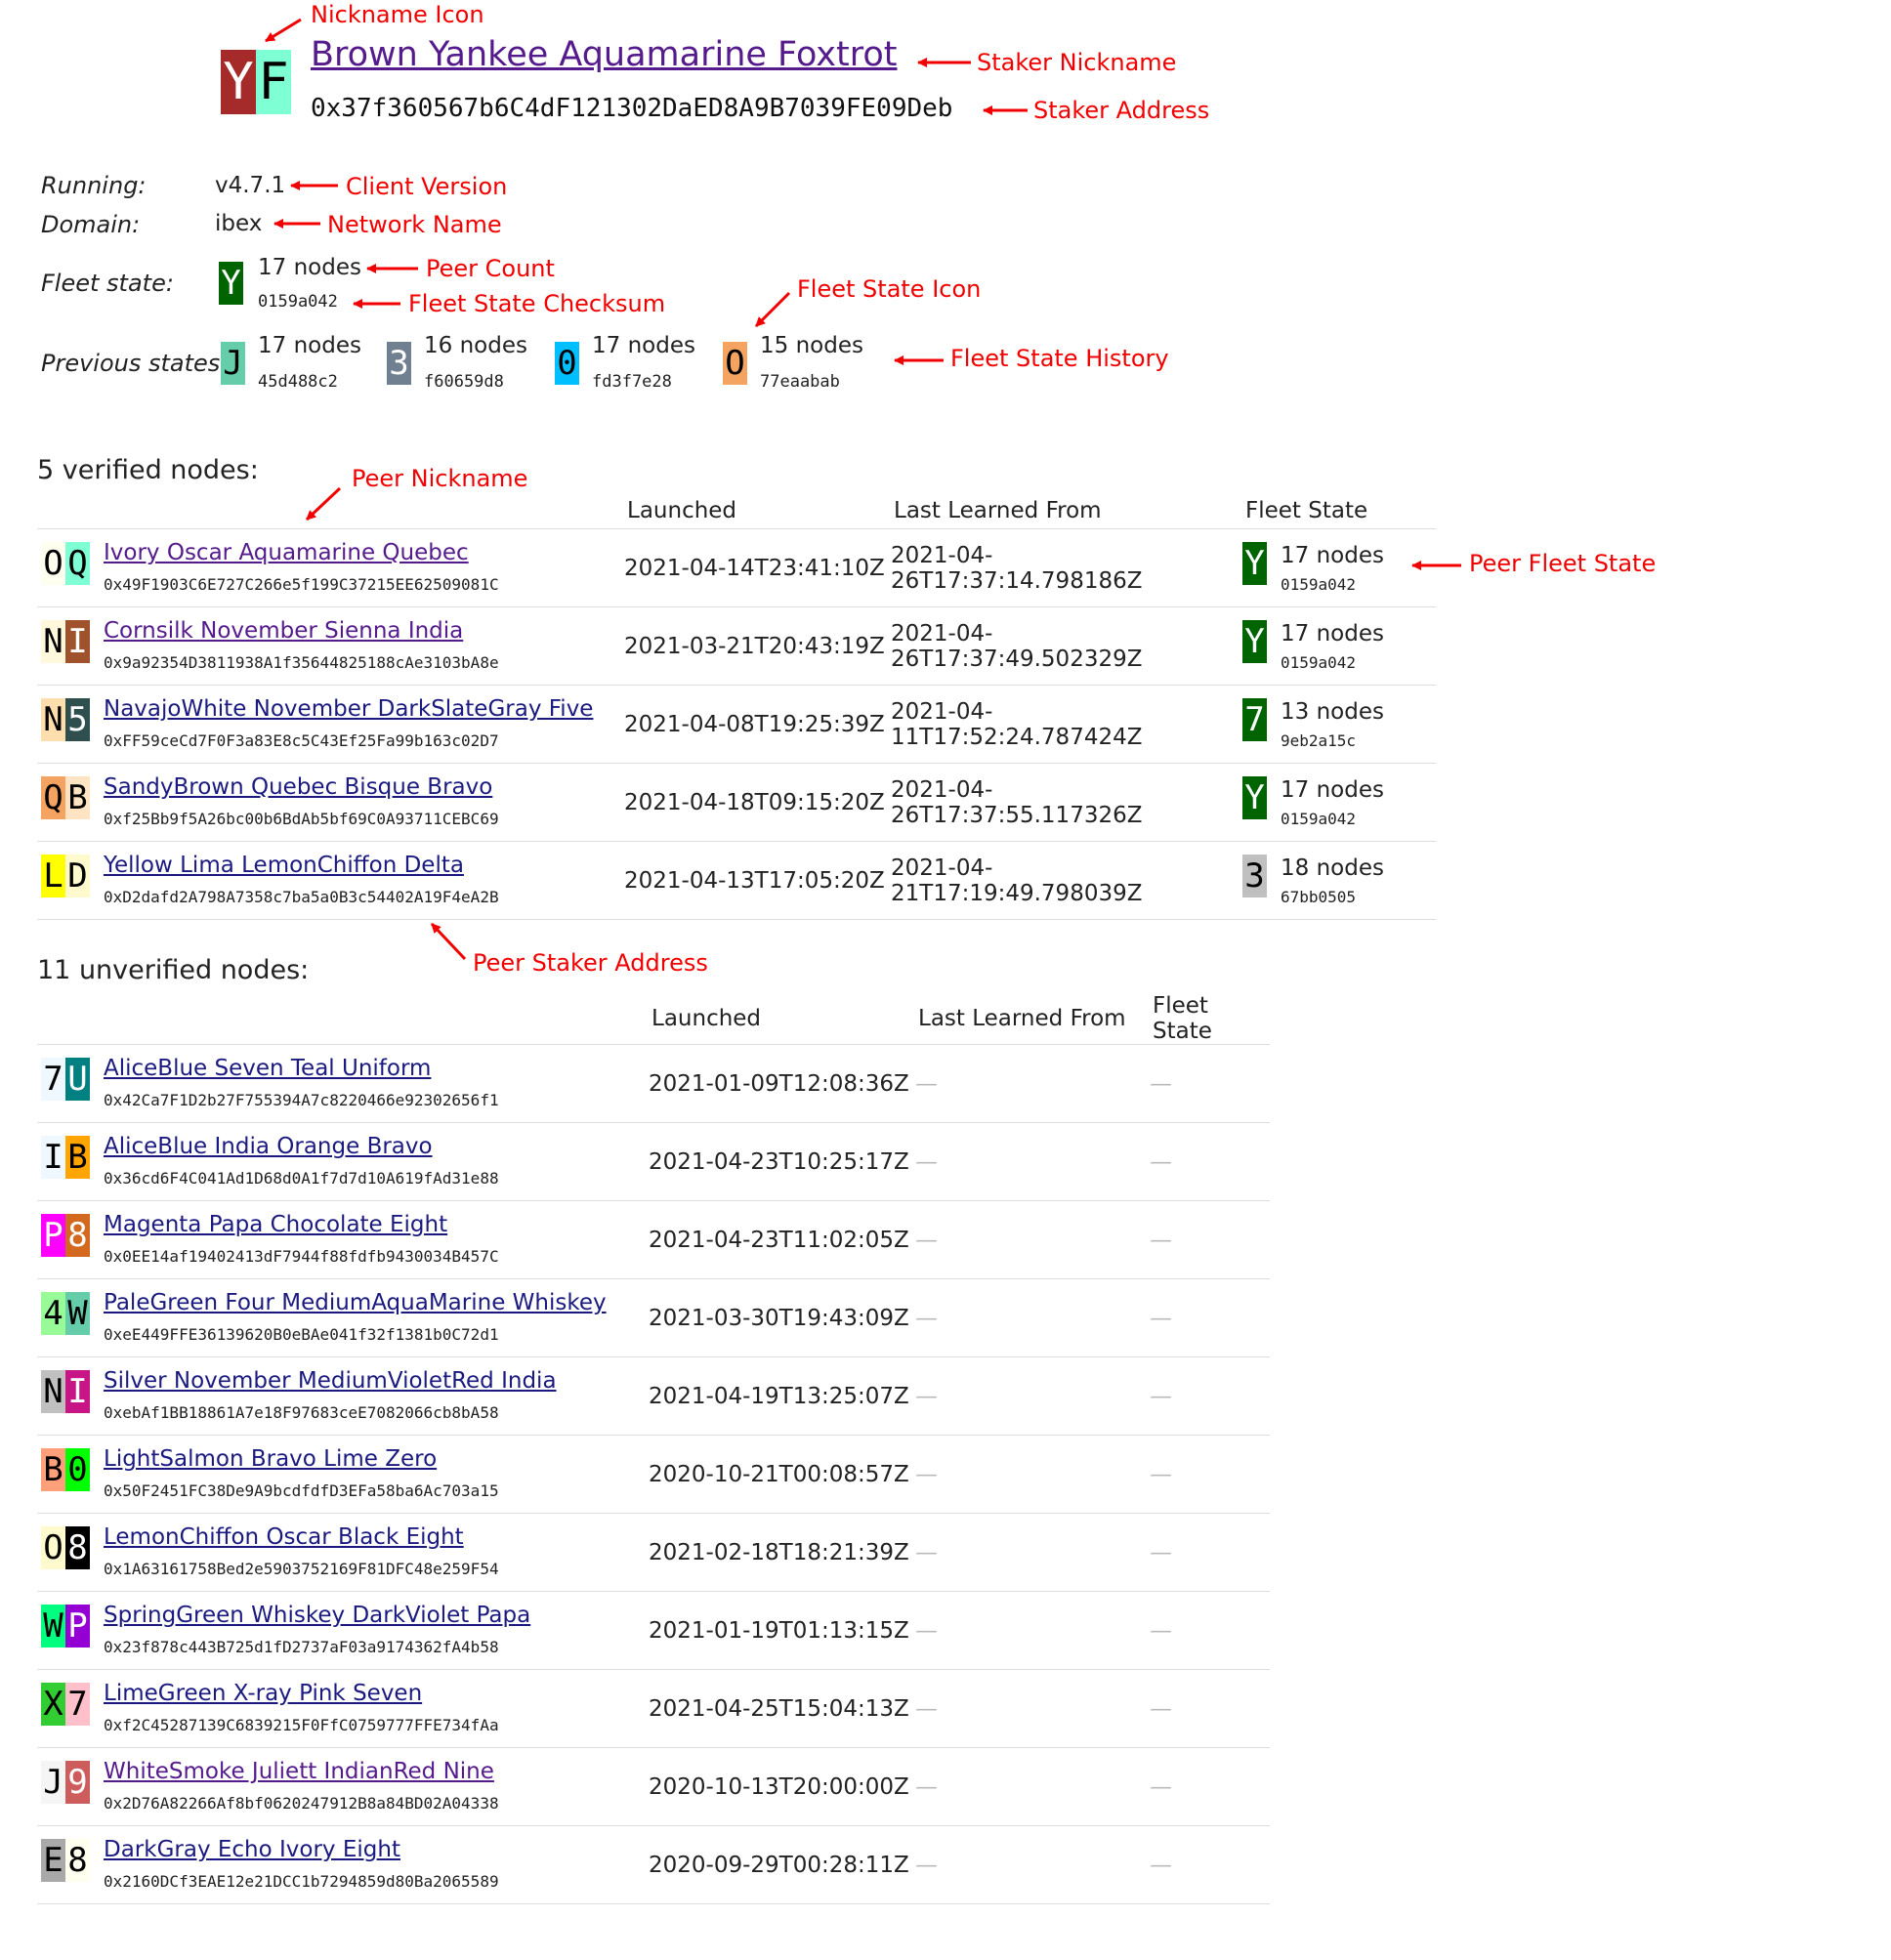  I want to click on arrow-peer-nickname, so click(323, 503).